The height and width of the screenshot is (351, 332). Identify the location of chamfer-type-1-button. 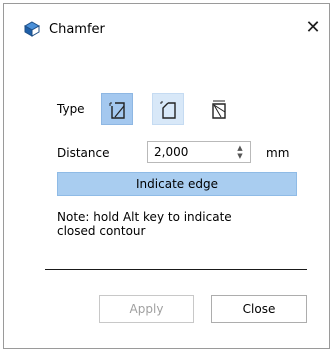
(117, 109).